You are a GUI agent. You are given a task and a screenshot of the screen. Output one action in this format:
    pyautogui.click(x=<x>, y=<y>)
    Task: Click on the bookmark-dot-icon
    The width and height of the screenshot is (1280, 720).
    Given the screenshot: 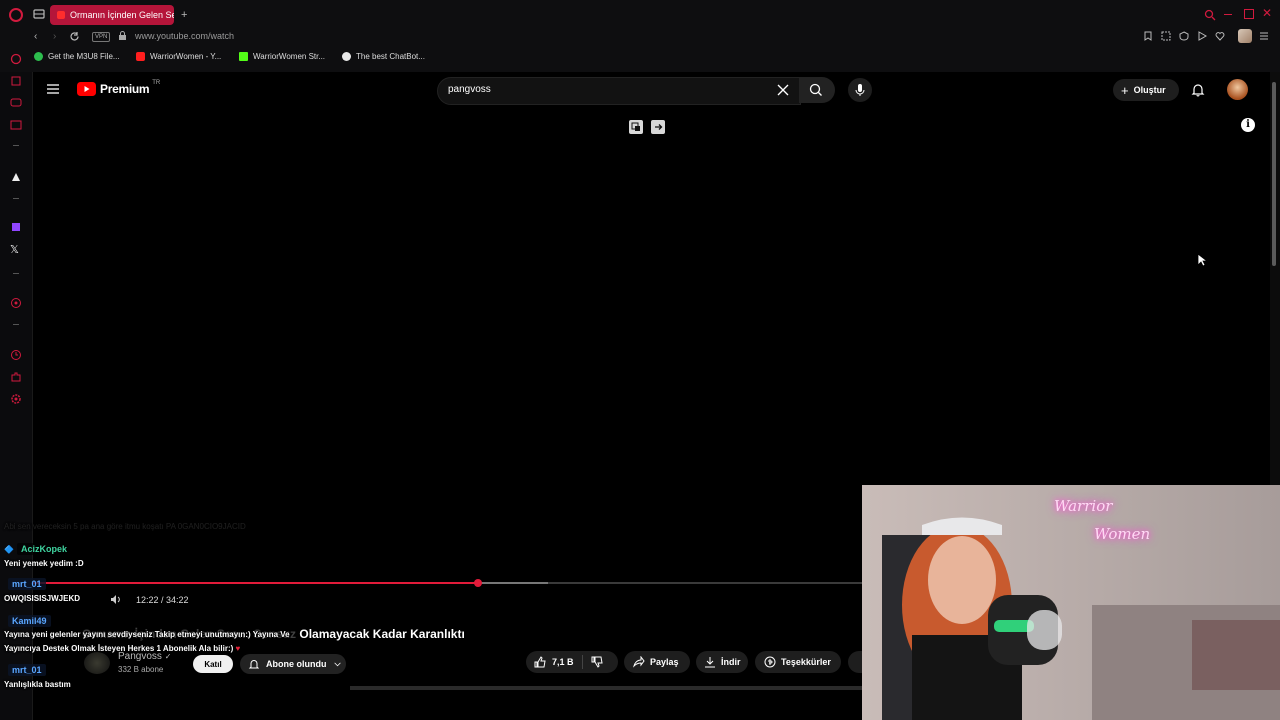 What is the action you would take?
    pyautogui.click(x=38, y=56)
    